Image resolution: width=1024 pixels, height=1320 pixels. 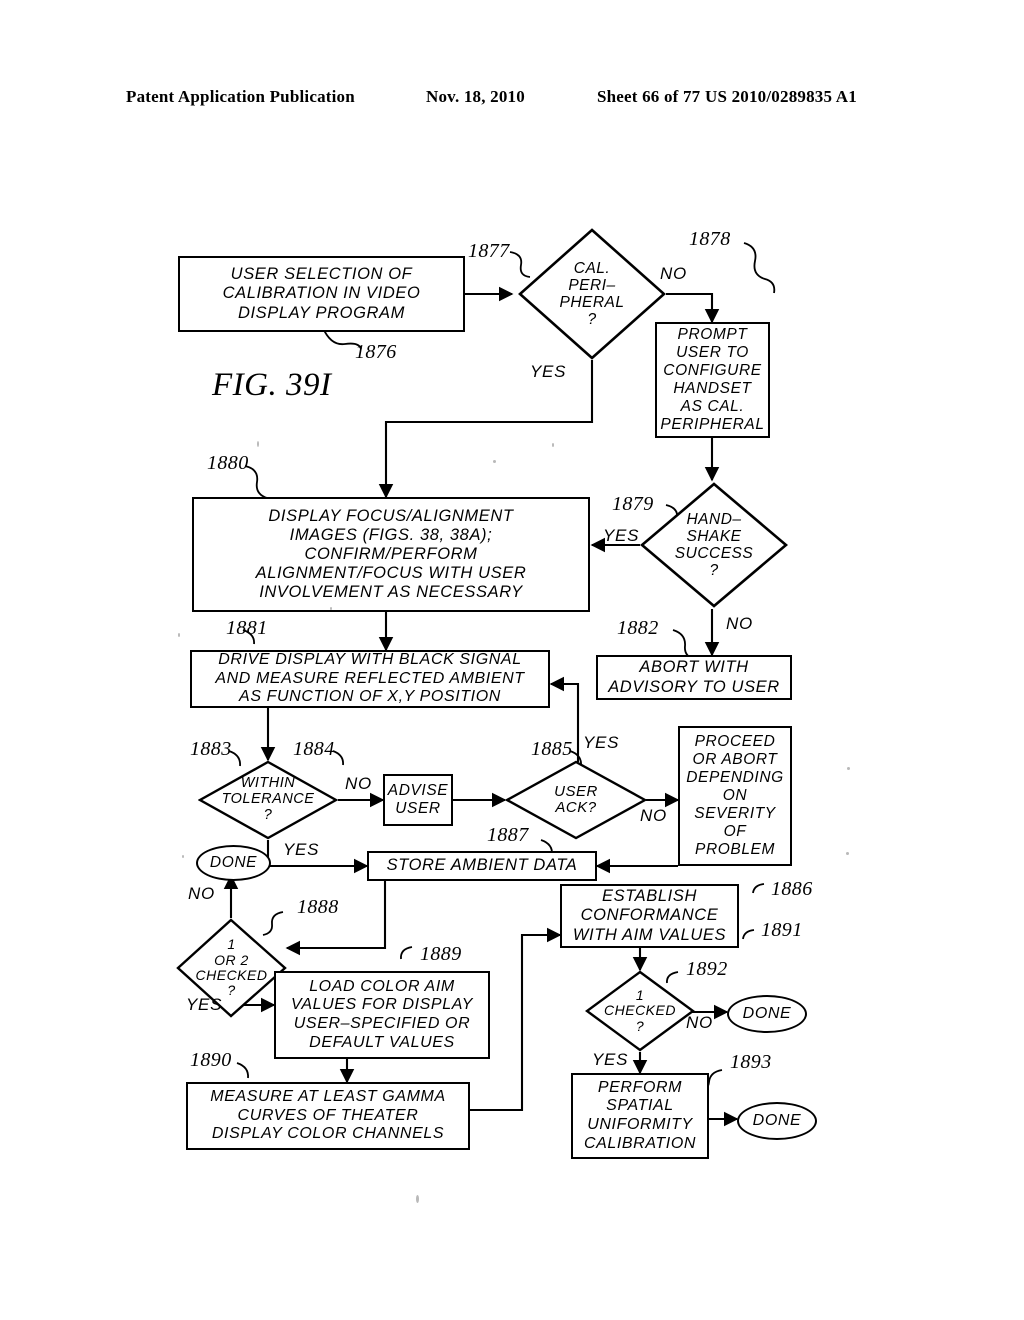 I want to click on refnum-1884: 1884, so click(x=314, y=749).